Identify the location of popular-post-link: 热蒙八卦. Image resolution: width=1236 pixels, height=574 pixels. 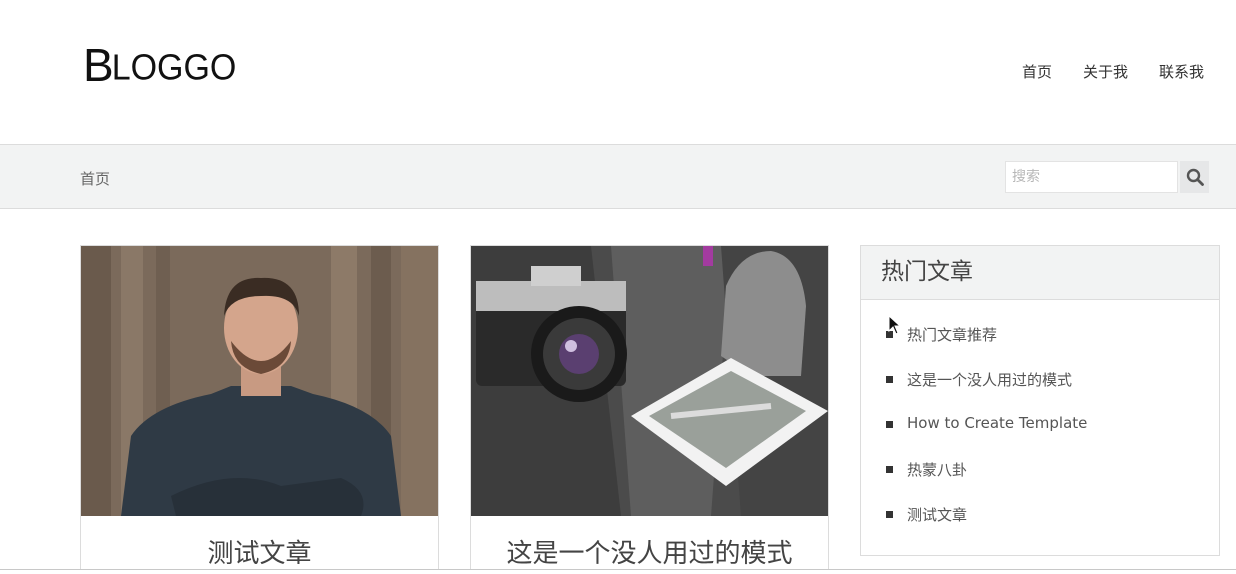
(937, 469).